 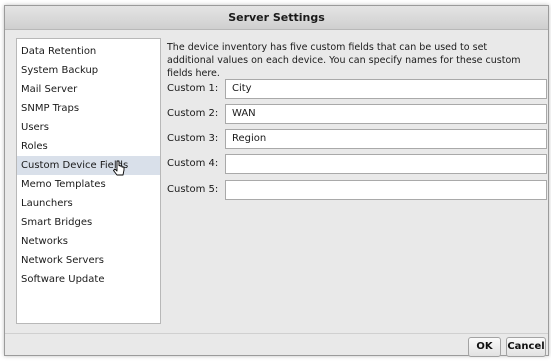 What do you see at coordinates (386, 139) in the screenshot?
I see `custom-3-input: Region` at bounding box center [386, 139].